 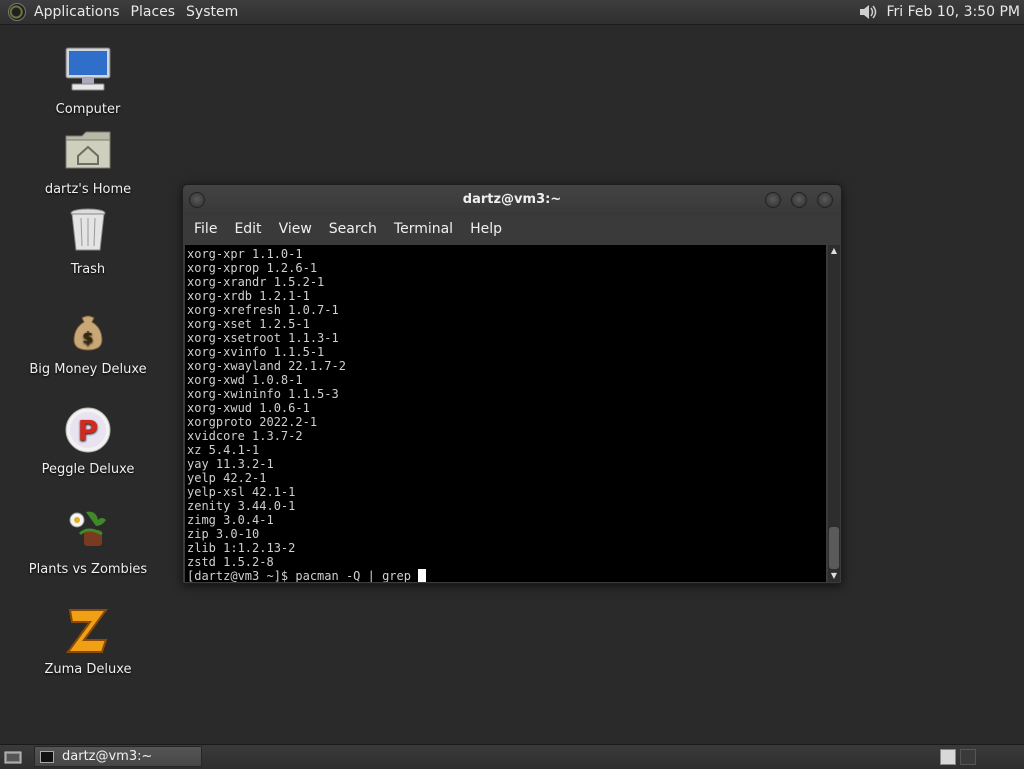 I want to click on menu-search: Search, so click(x=352, y=229).